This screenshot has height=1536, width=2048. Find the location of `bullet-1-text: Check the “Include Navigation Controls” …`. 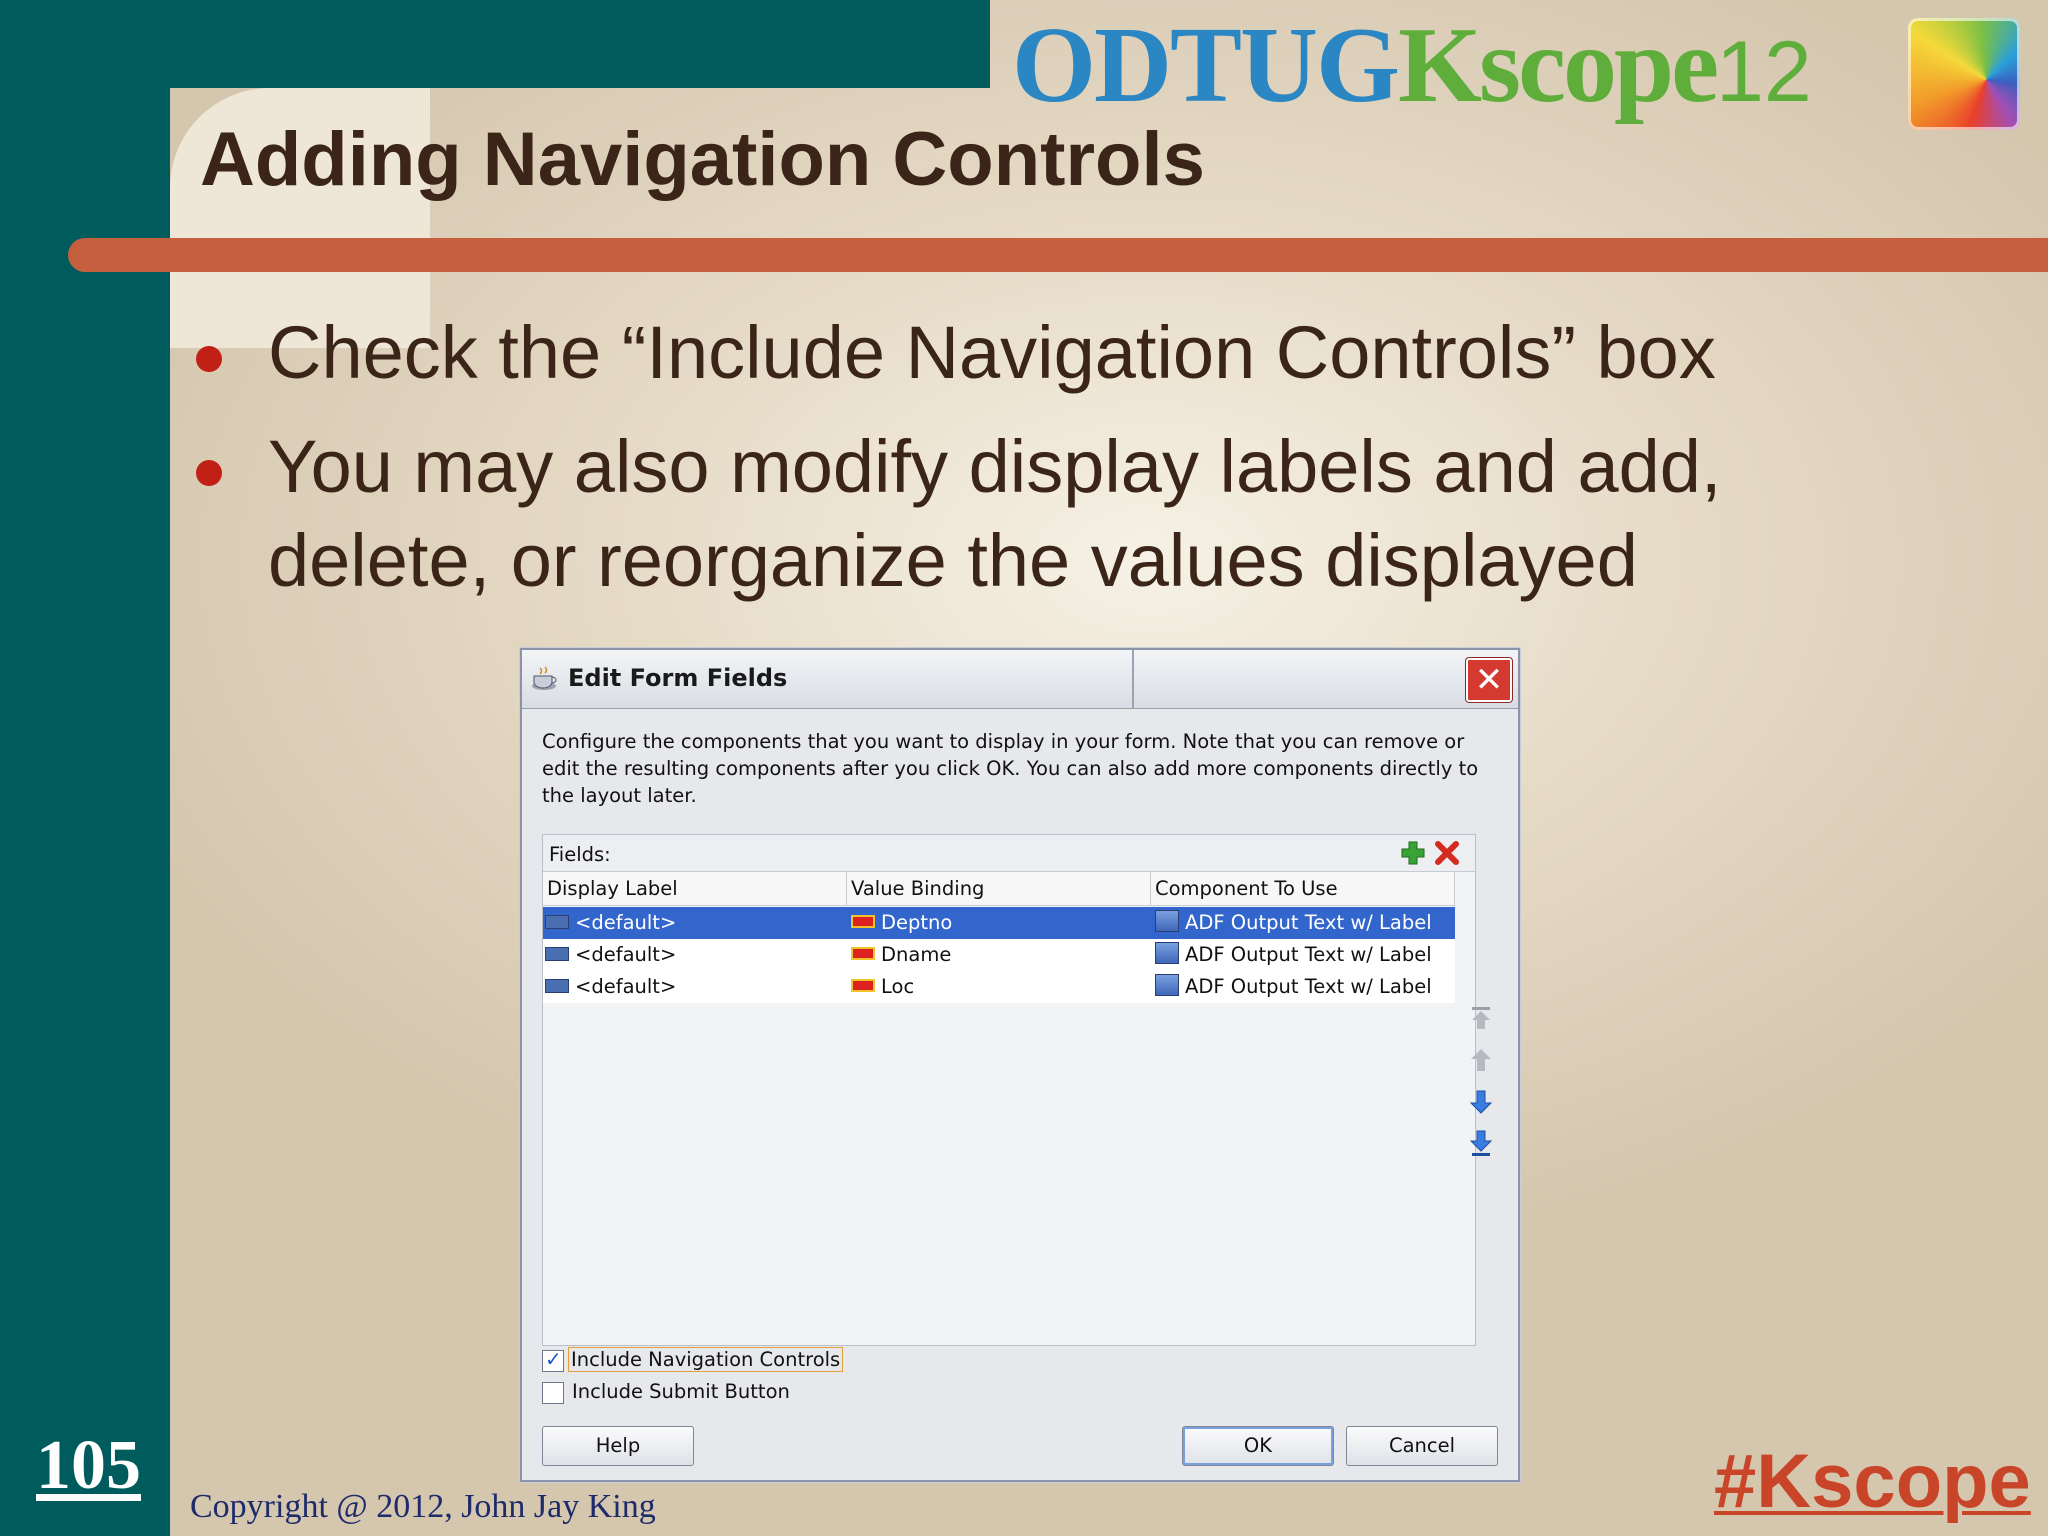

bullet-1-text: Check the “Include Navigation Controls” … is located at coordinates (992, 352).